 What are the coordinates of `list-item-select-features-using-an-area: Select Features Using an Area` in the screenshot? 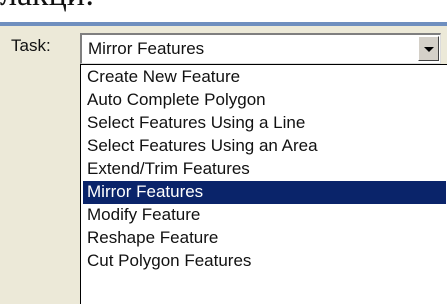 It's located at (264, 146).